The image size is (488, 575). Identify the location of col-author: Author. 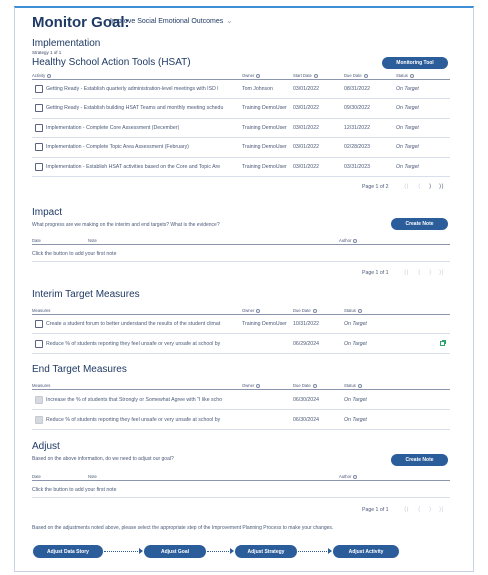
(348, 476).